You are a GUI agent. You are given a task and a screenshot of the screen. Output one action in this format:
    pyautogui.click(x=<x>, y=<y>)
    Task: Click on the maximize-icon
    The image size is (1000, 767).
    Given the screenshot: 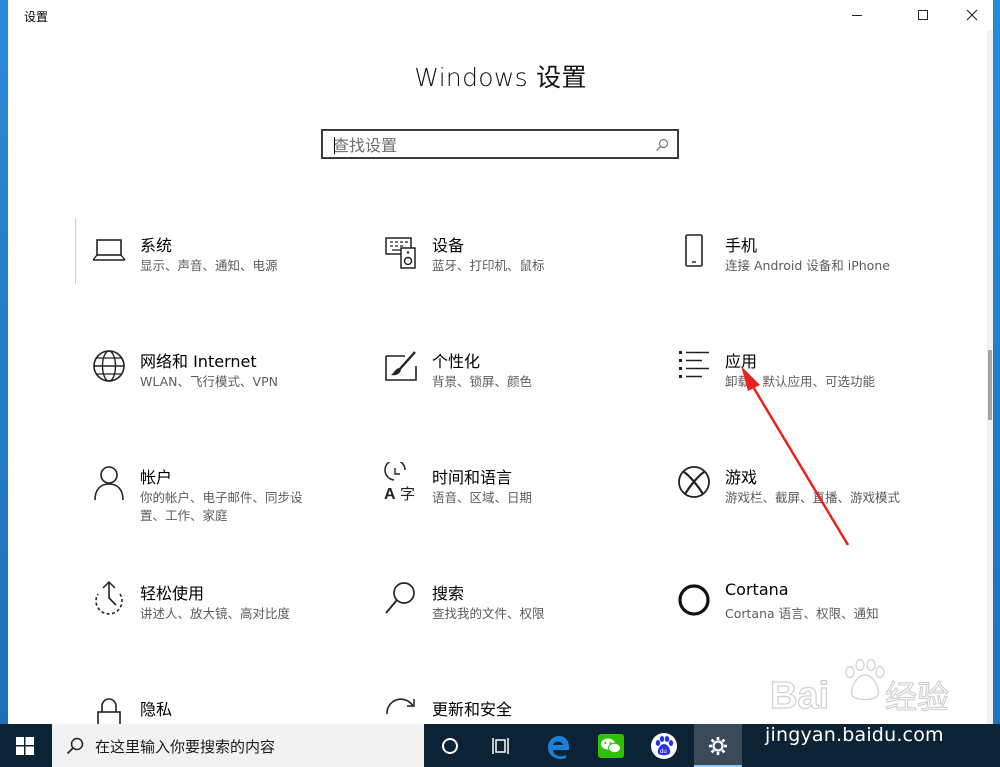 What is the action you would take?
    pyautogui.click(x=923, y=15)
    